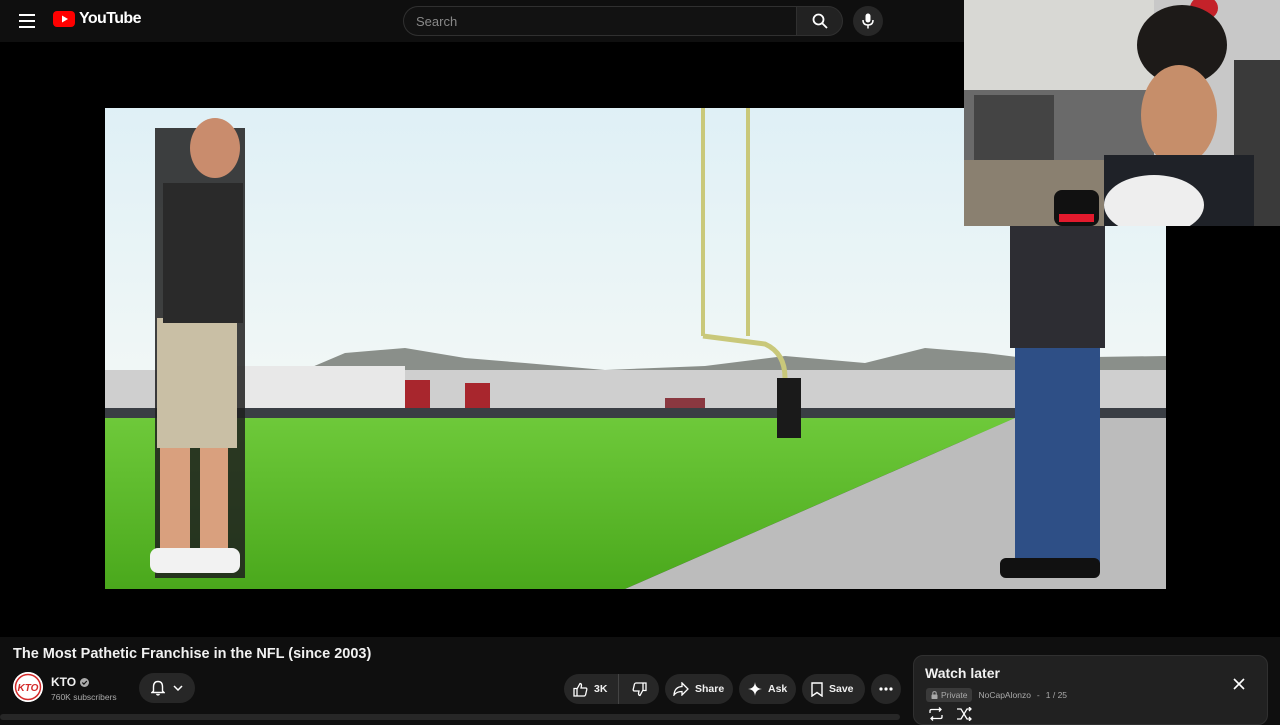 The height and width of the screenshot is (725, 1280). I want to click on playlist-meta: Private NoCapAlonzo - 1 / 25, so click(996, 695).